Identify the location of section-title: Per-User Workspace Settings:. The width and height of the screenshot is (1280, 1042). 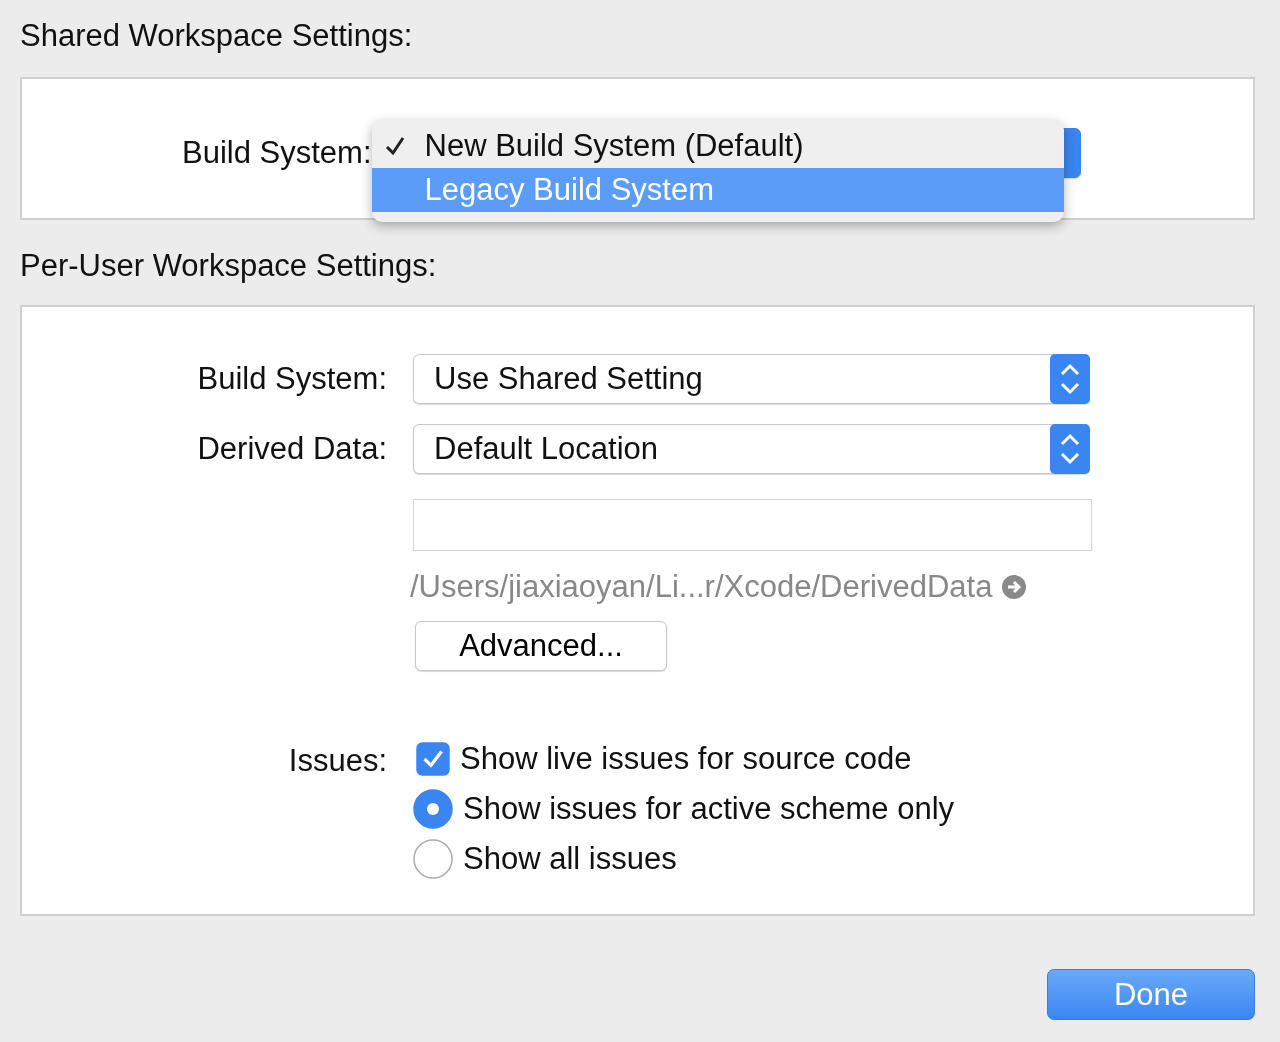
(229, 266).